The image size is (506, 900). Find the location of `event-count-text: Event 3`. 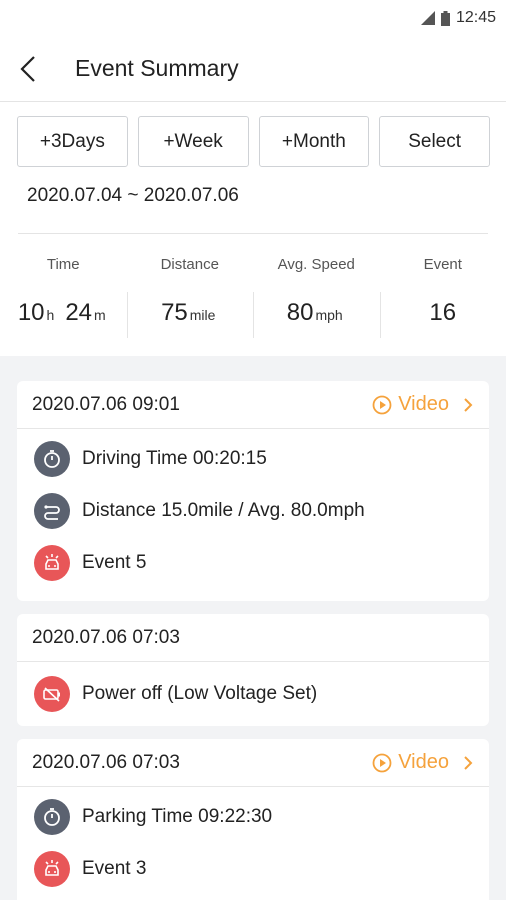

event-count-text: Event 3 is located at coordinates (114, 868).